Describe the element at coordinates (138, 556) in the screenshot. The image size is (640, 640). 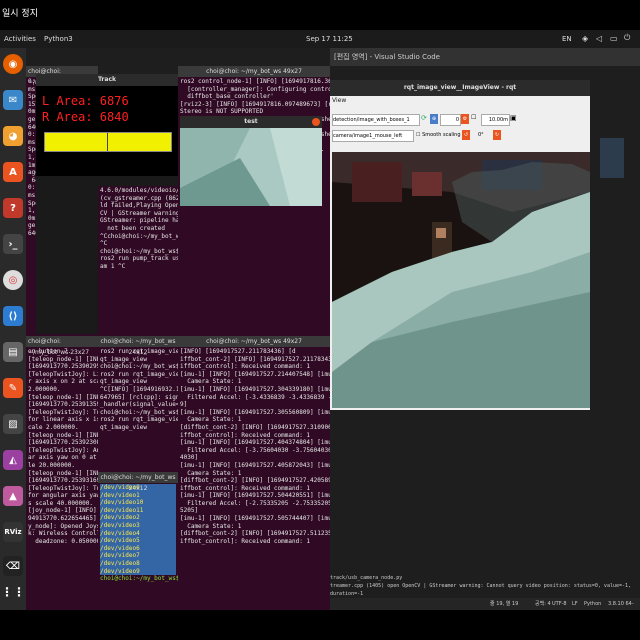
I see `video-device-entry: /dev/video7` at that location.